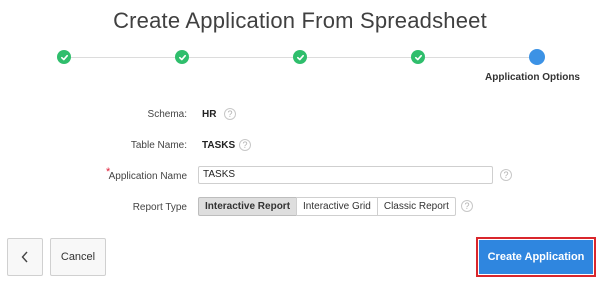 This screenshot has height=281, width=600. What do you see at coordinates (147, 176) in the screenshot?
I see `application-name-label: Application Name` at bounding box center [147, 176].